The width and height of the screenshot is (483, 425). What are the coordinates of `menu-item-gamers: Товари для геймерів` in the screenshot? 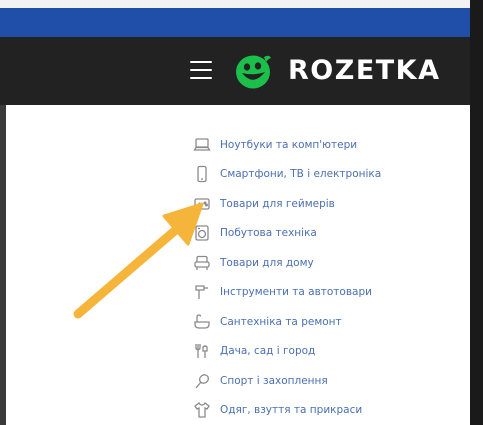 It's located at (327, 204).